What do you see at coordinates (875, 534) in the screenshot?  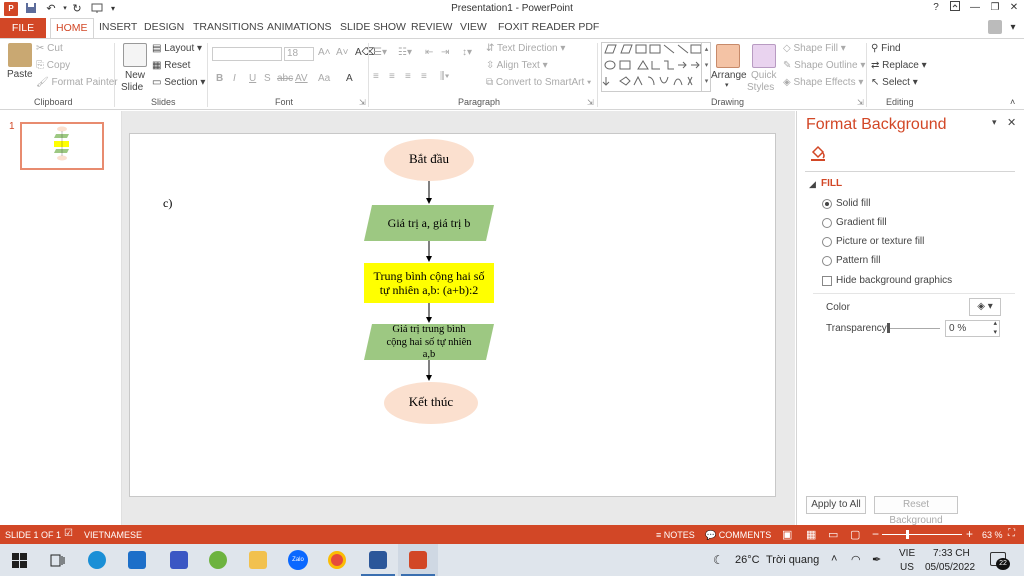 I see `zoom-out-button: −` at bounding box center [875, 534].